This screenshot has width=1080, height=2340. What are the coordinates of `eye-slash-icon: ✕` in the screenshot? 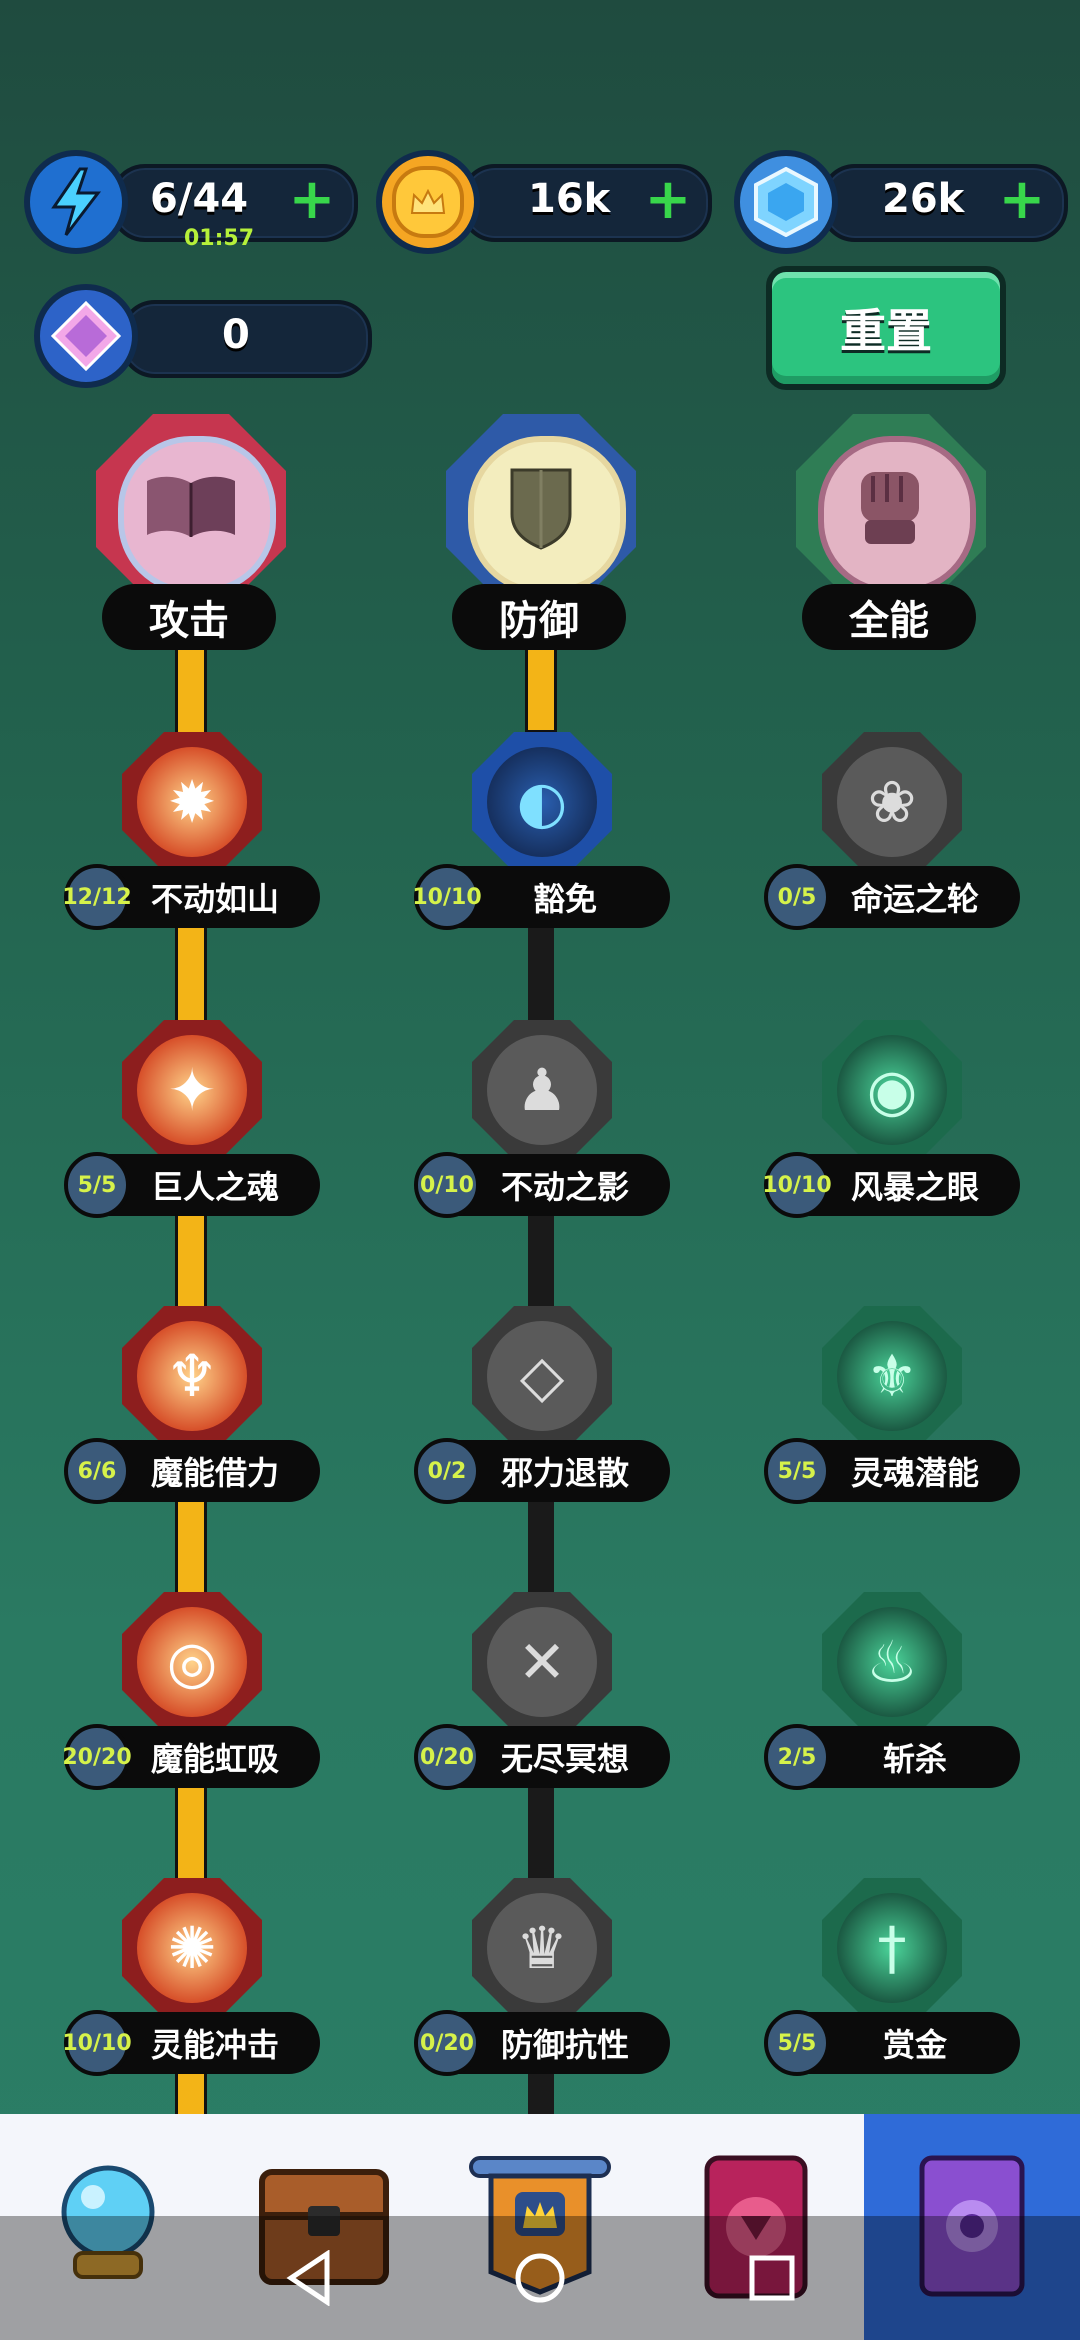 It's located at (542, 1662).